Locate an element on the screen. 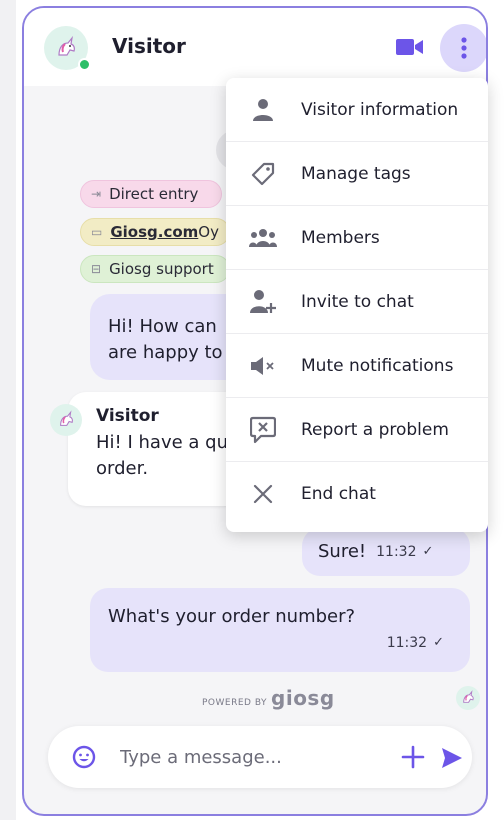 The image size is (504, 820). menu-item-report-a-problem: Report a problem is located at coordinates (357, 430).